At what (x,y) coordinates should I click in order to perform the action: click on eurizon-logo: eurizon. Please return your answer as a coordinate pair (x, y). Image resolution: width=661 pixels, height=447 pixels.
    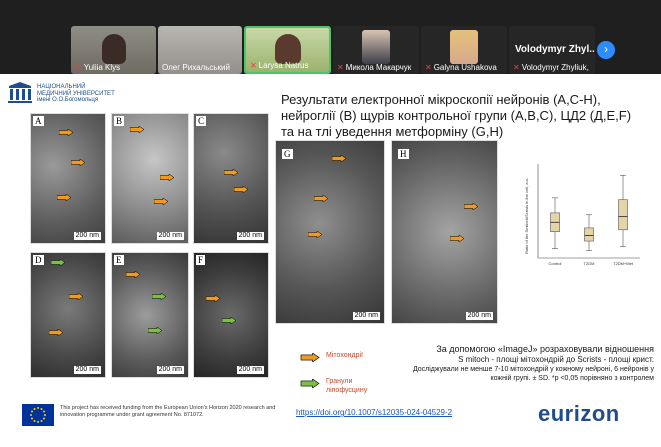
    Looking at the image, I should click on (579, 413).